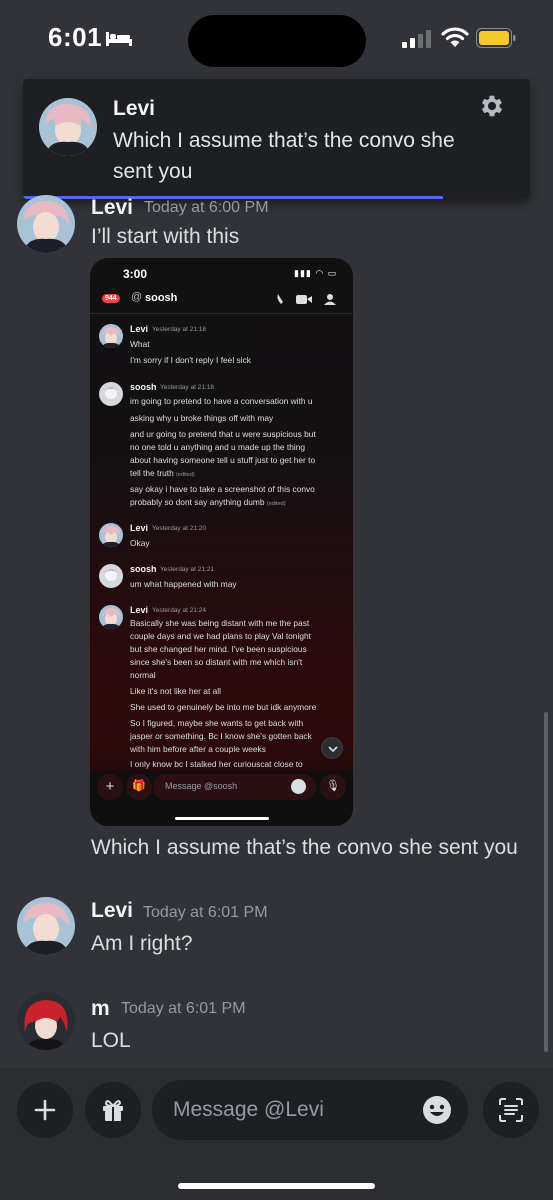  What do you see at coordinates (142, 943) in the screenshot?
I see `message-text: Am I right?` at bounding box center [142, 943].